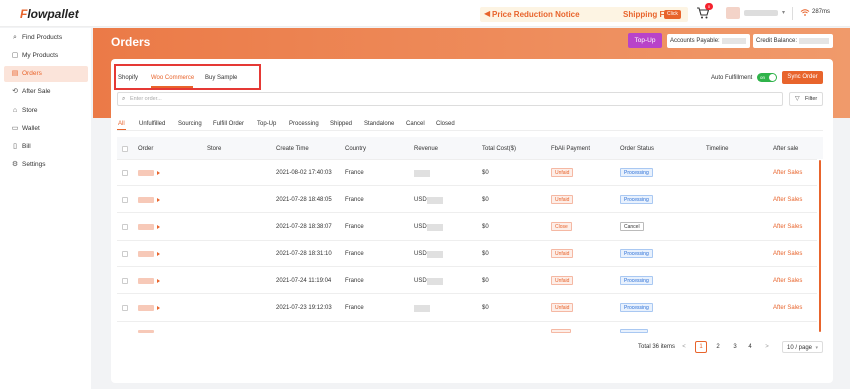  Describe the element at coordinates (15, 91) in the screenshot. I see `after-sale-icon: ⟲` at that location.